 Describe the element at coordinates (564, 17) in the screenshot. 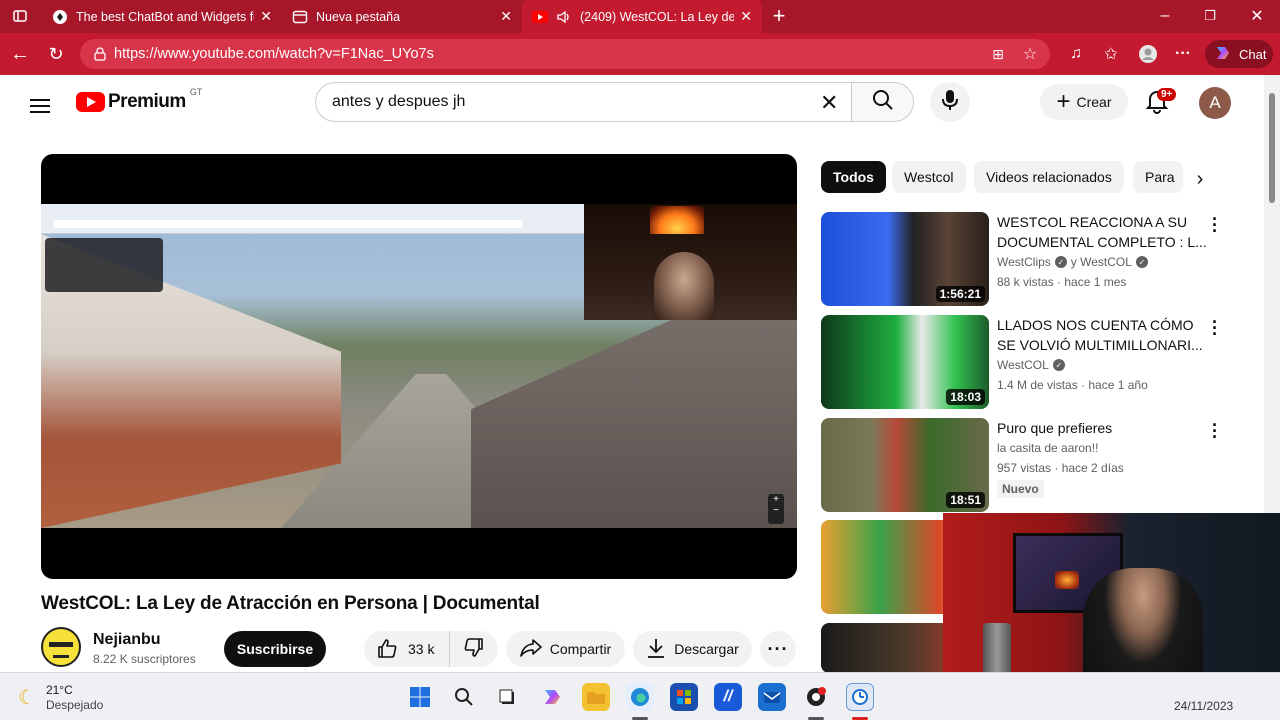

I see `speaker-icon` at that location.